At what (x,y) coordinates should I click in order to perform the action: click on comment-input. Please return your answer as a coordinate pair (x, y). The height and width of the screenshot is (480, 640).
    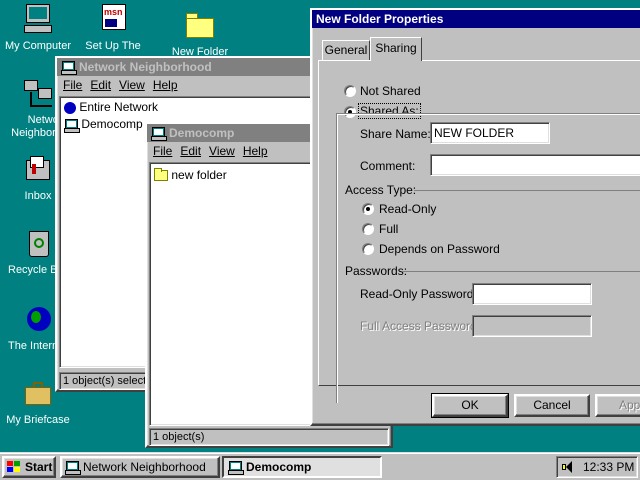
    Looking at the image, I should click on (535, 165).